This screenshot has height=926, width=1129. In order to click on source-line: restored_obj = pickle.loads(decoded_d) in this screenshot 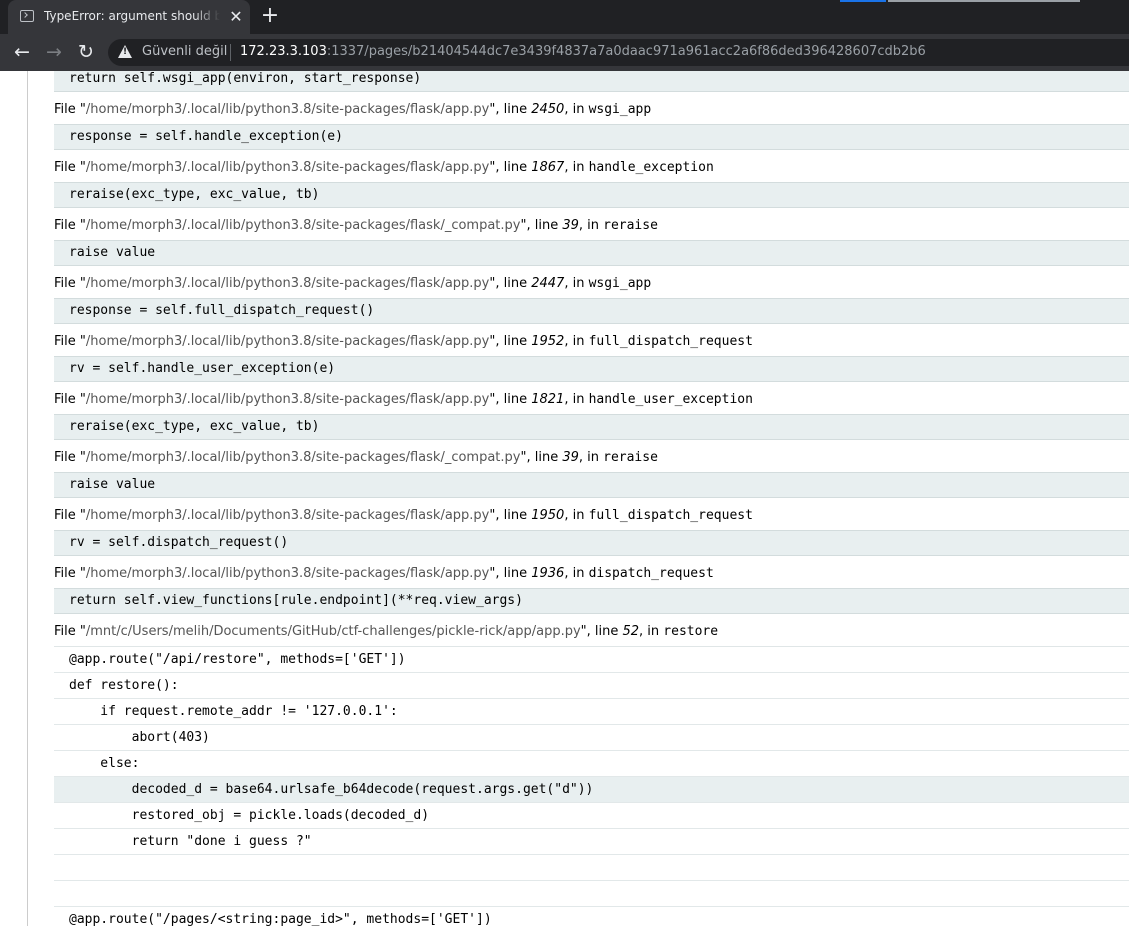, I will do `click(591, 816)`.